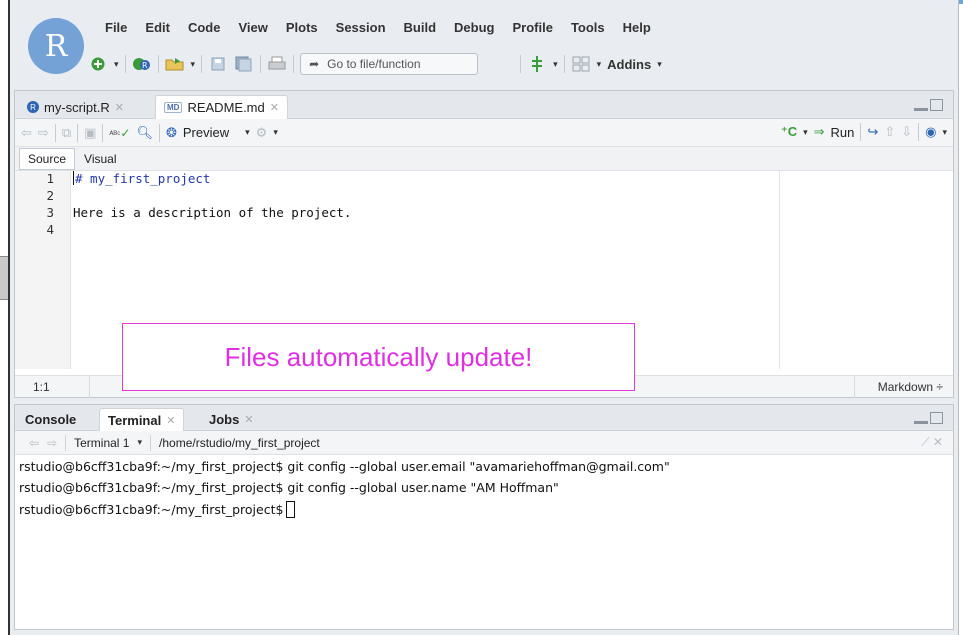 Image resolution: width=963 pixels, height=635 pixels. What do you see at coordinates (56, 46) in the screenshot?
I see `rstudio-logo: R` at bounding box center [56, 46].